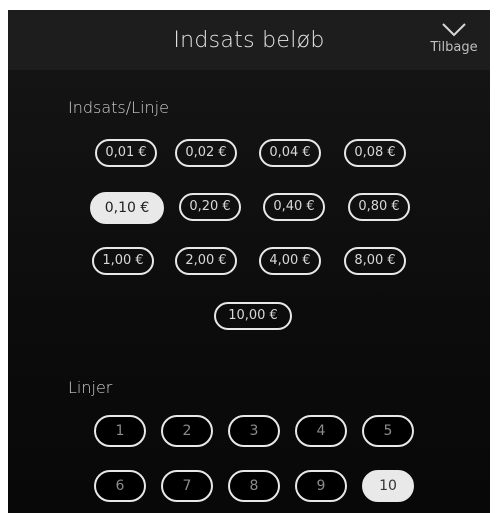 The height and width of the screenshot is (513, 498). What do you see at coordinates (206, 153) in the screenshot?
I see `bet-option-0-02: 0,02 €` at bounding box center [206, 153].